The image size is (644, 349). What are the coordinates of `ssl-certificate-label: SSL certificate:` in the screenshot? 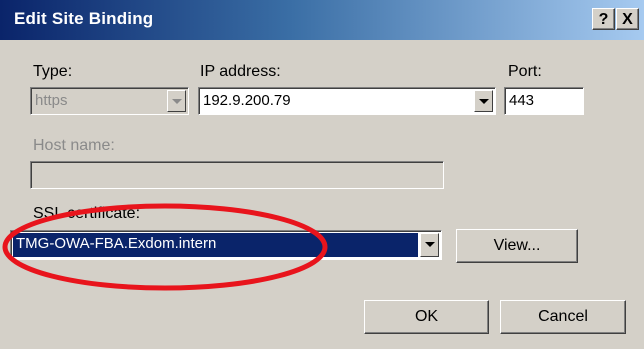 It's located at (87, 213).